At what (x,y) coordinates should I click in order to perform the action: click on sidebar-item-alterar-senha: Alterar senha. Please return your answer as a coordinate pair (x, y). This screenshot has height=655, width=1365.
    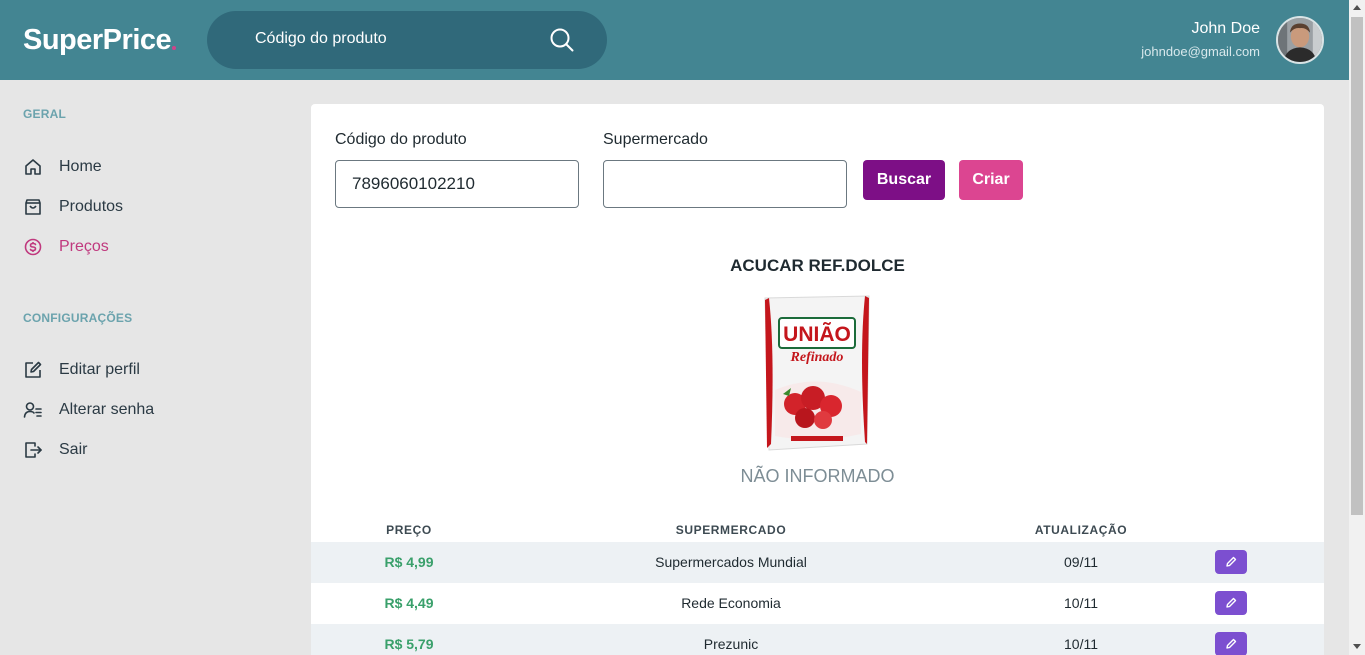
    Looking at the image, I should click on (88, 410).